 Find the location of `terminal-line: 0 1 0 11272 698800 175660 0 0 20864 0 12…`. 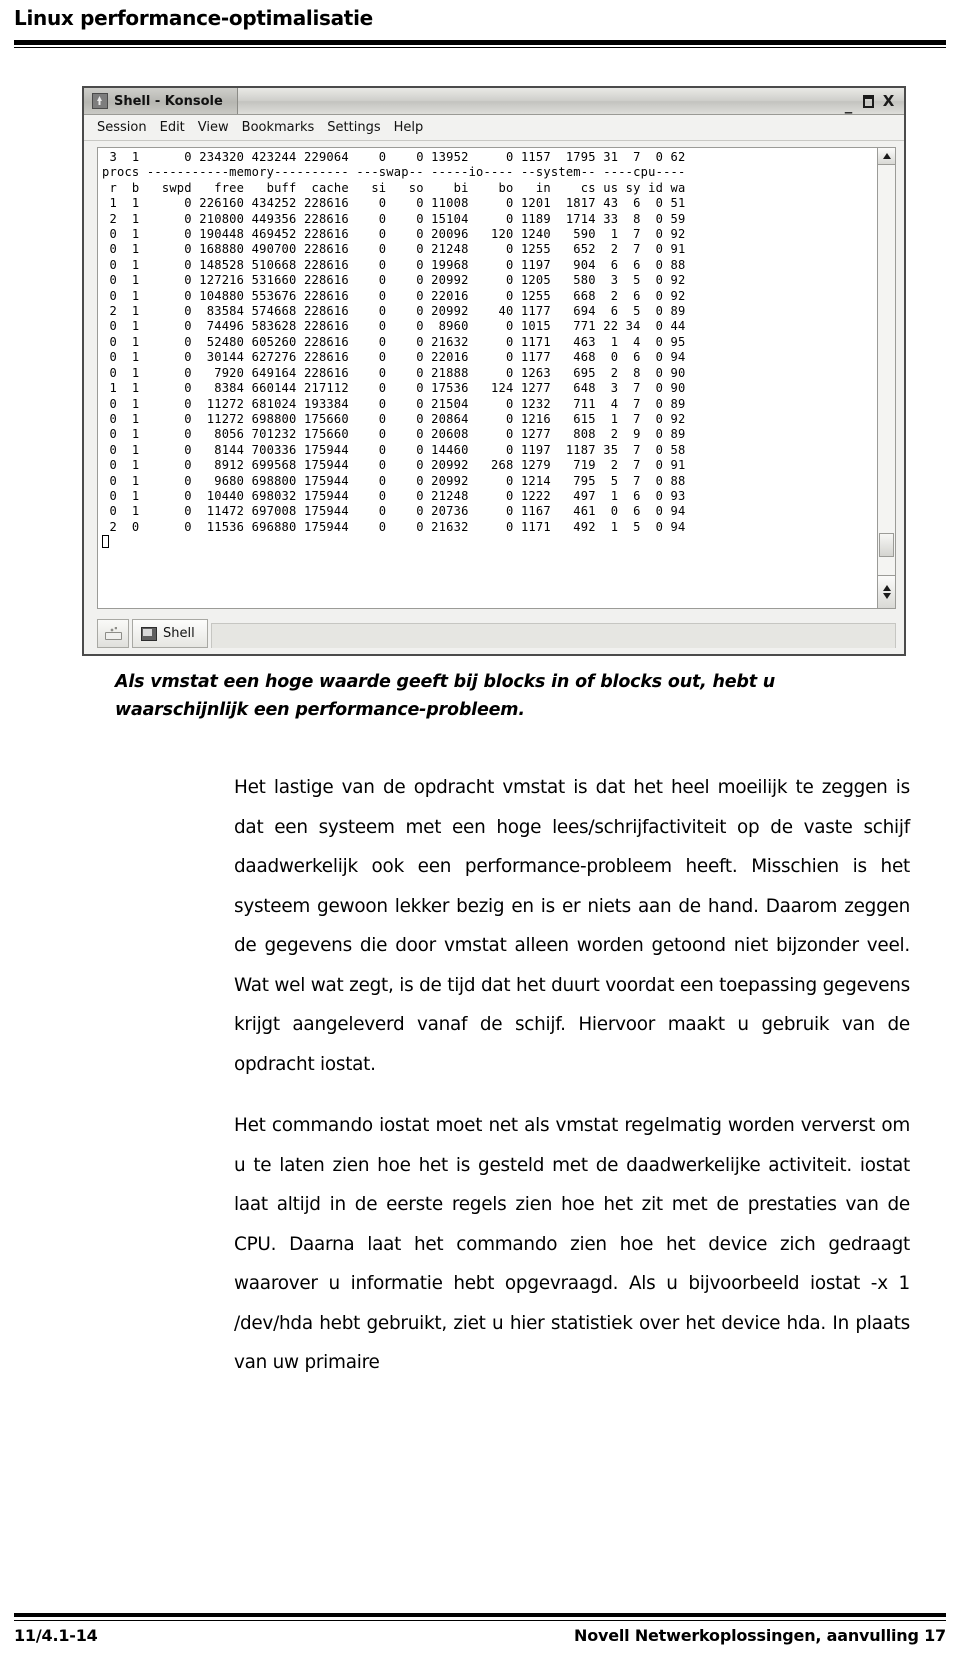

terminal-line: 0 1 0 11272 698800 175660 0 0 20864 0 12… is located at coordinates (394, 418).